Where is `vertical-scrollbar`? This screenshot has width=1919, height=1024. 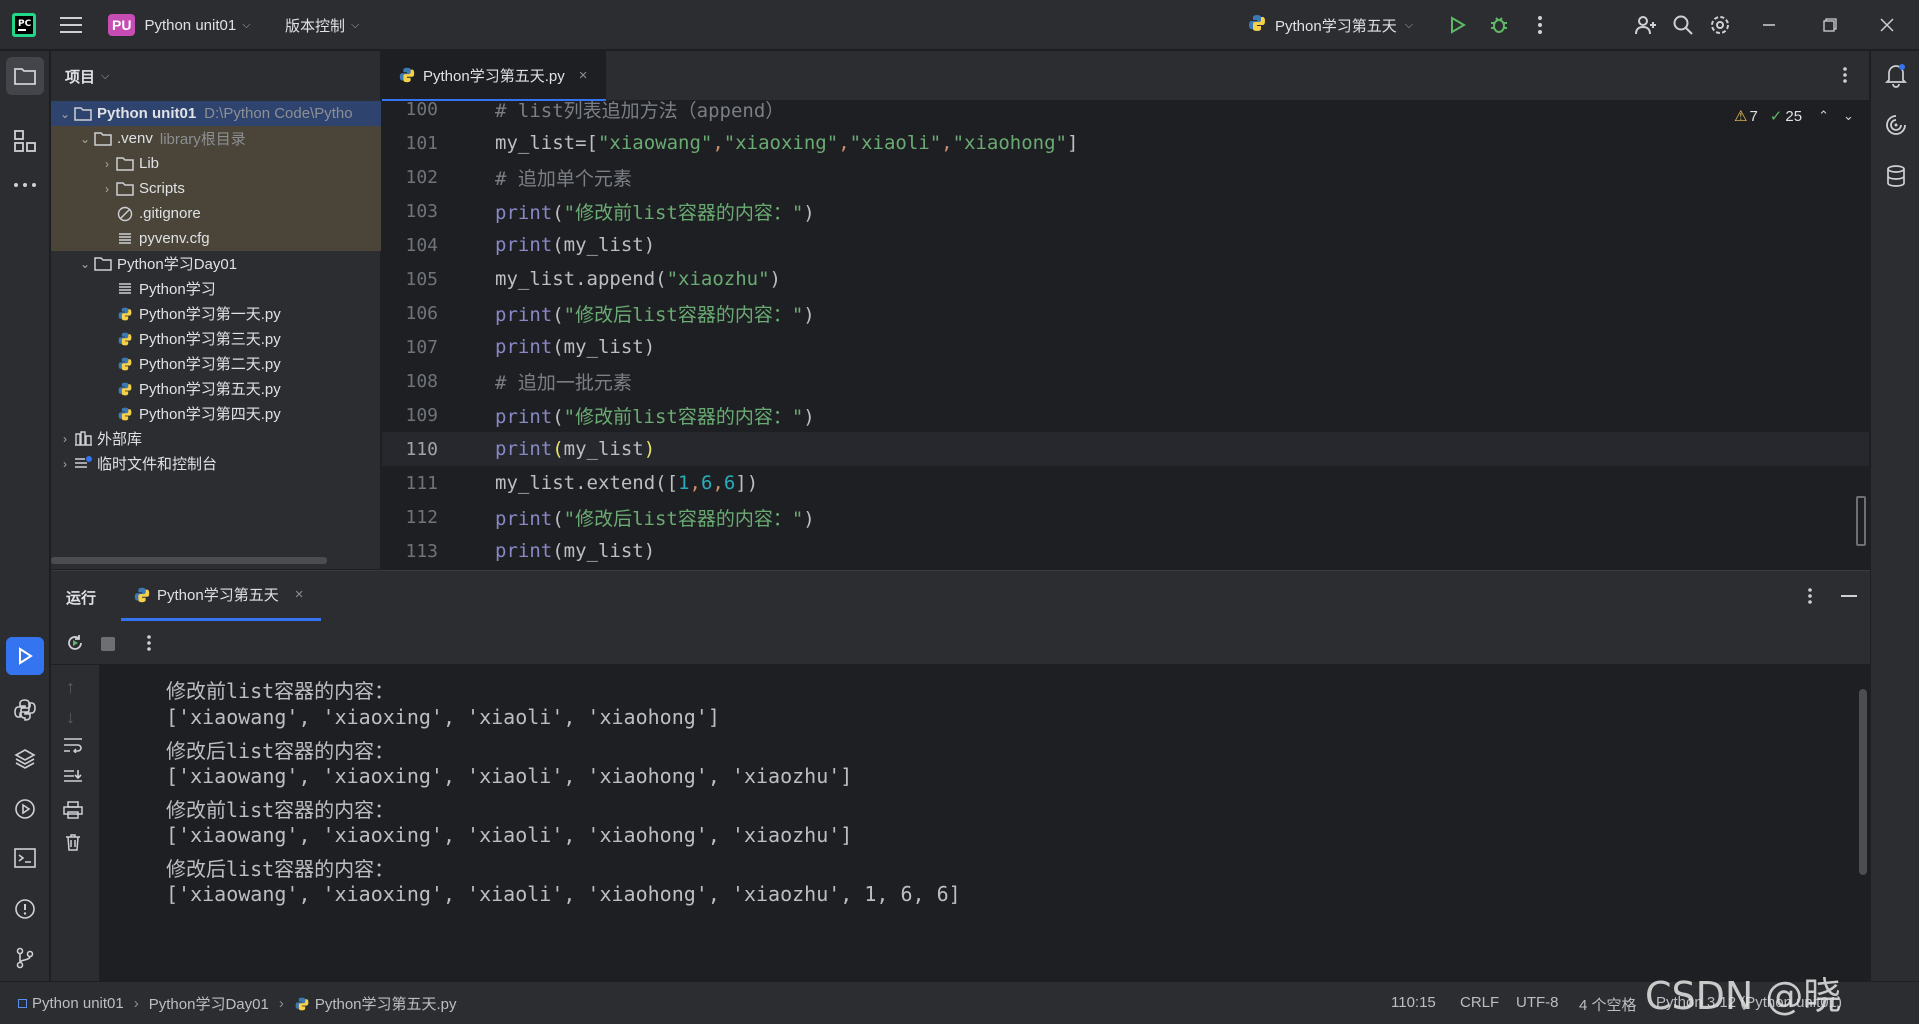
vertical-scrollbar is located at coordinates (1861, 521).